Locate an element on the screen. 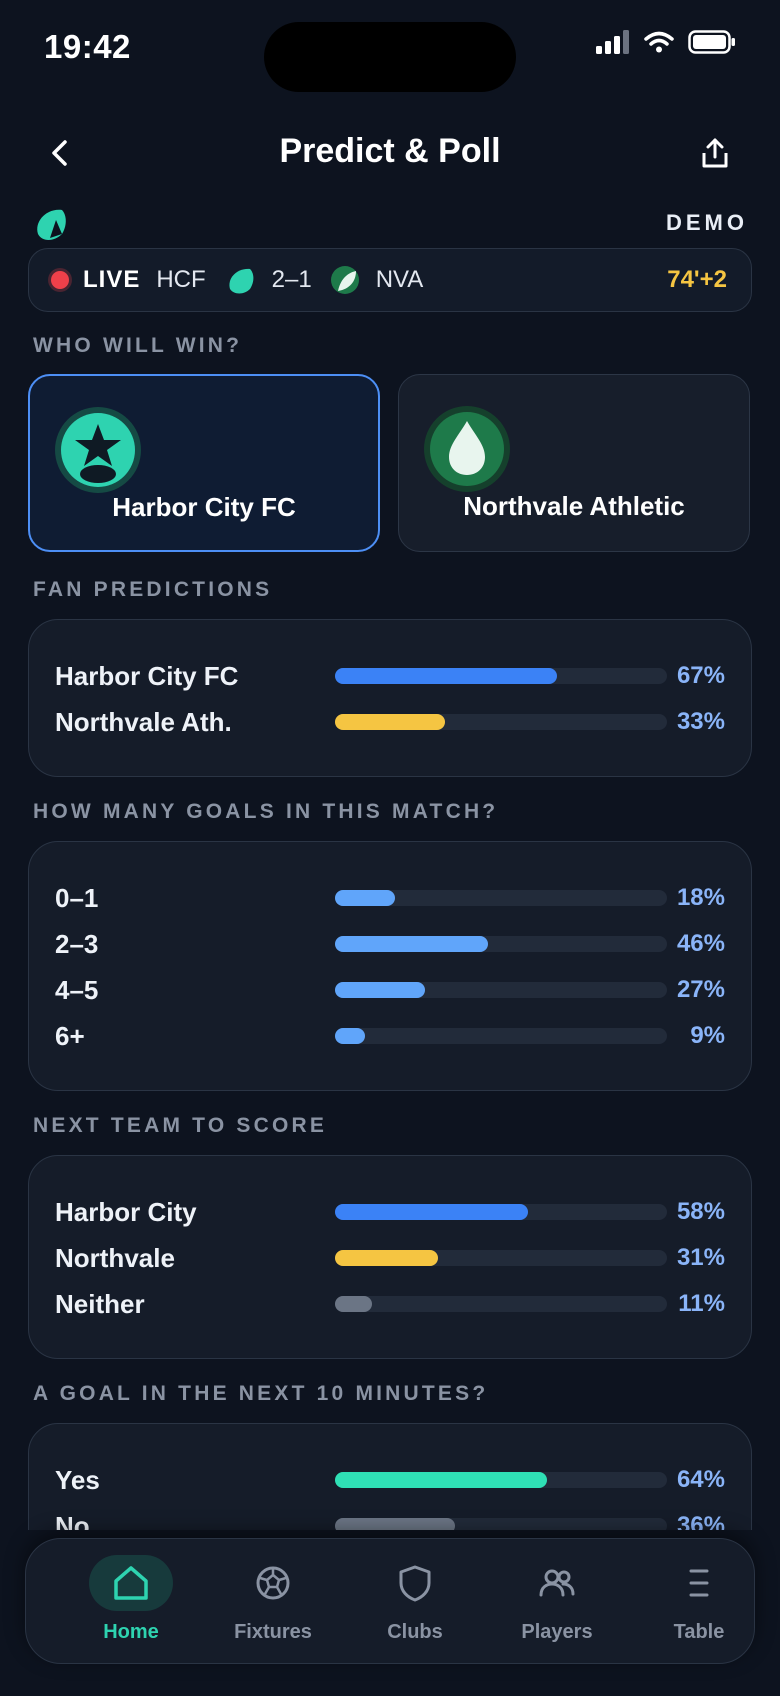 Image resolution: width=780 pixels, height=1696 pixels. wifi-icon is located at coordinates (659, 42).